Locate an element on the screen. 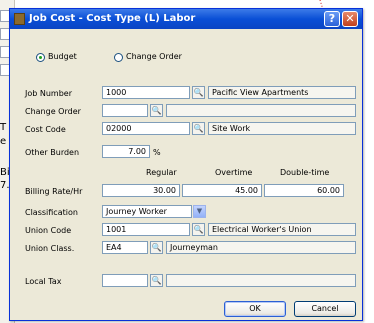  change-order-description-field is located at coordinates (261, 110).